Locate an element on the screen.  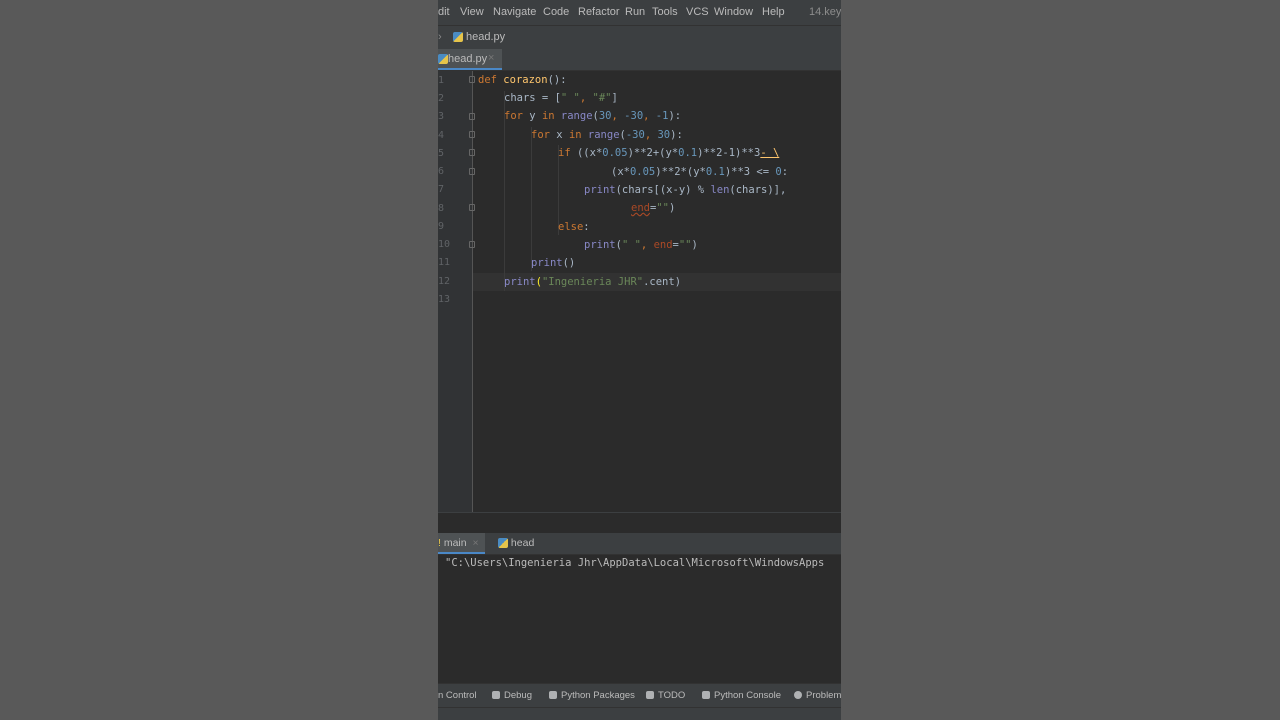
tool-problems: Problem is located at coordinates (817, 695).